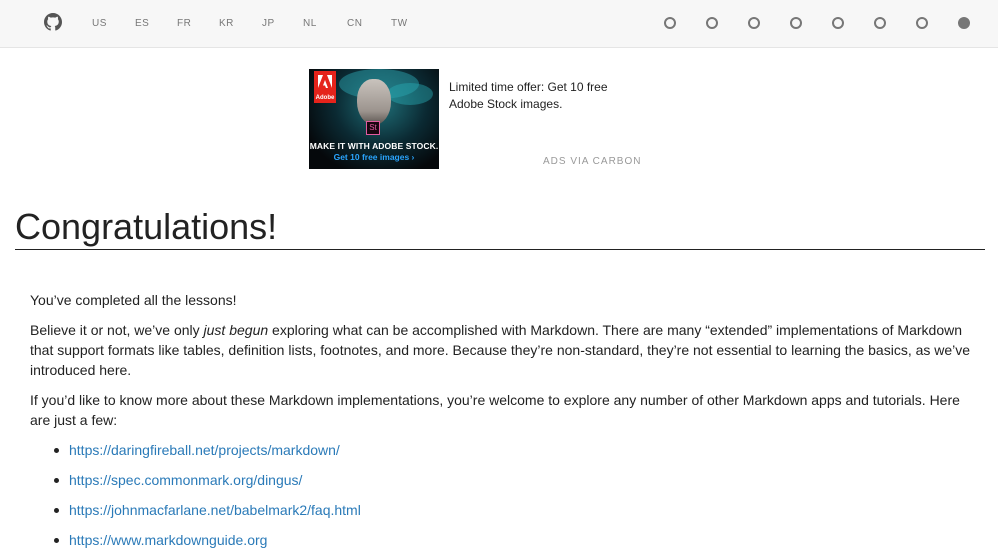 The height and width of the screenshot is (560, 998). I want to click on language-link-cn: CN, so click(354, 23).